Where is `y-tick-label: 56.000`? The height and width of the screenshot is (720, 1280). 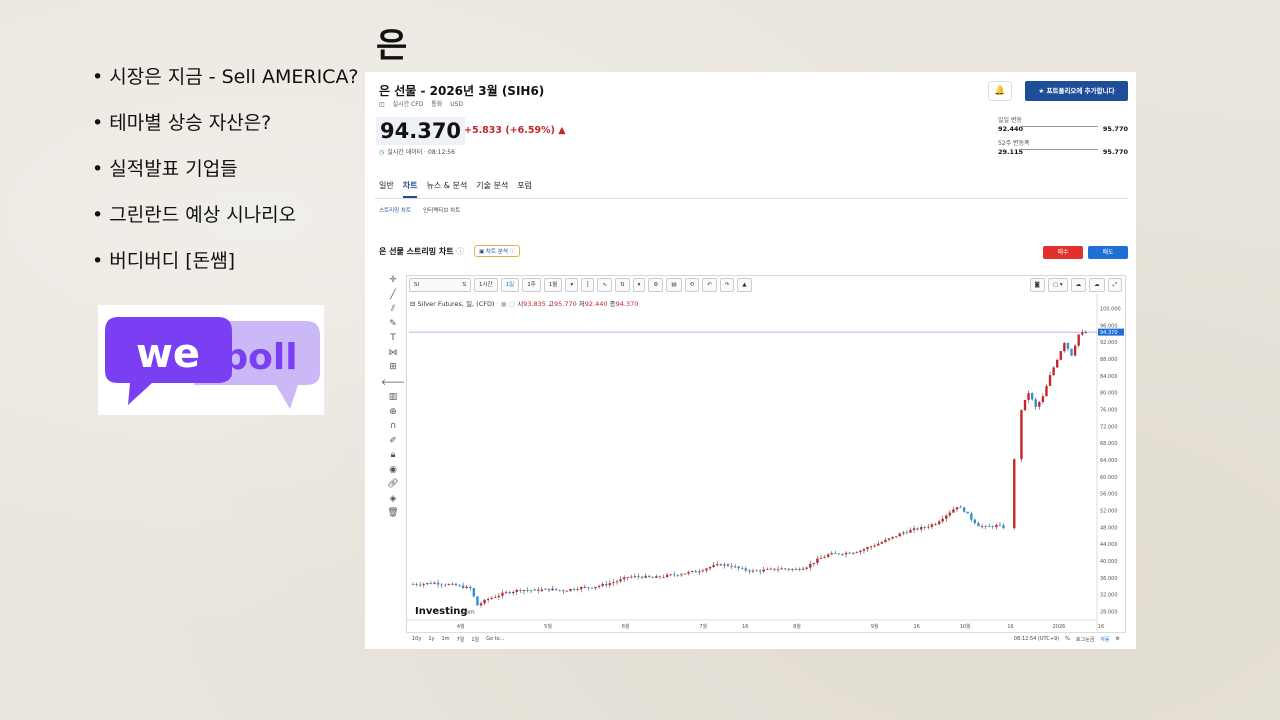 y-tick-label: 56.000 is located at coordinates (1109, 495).